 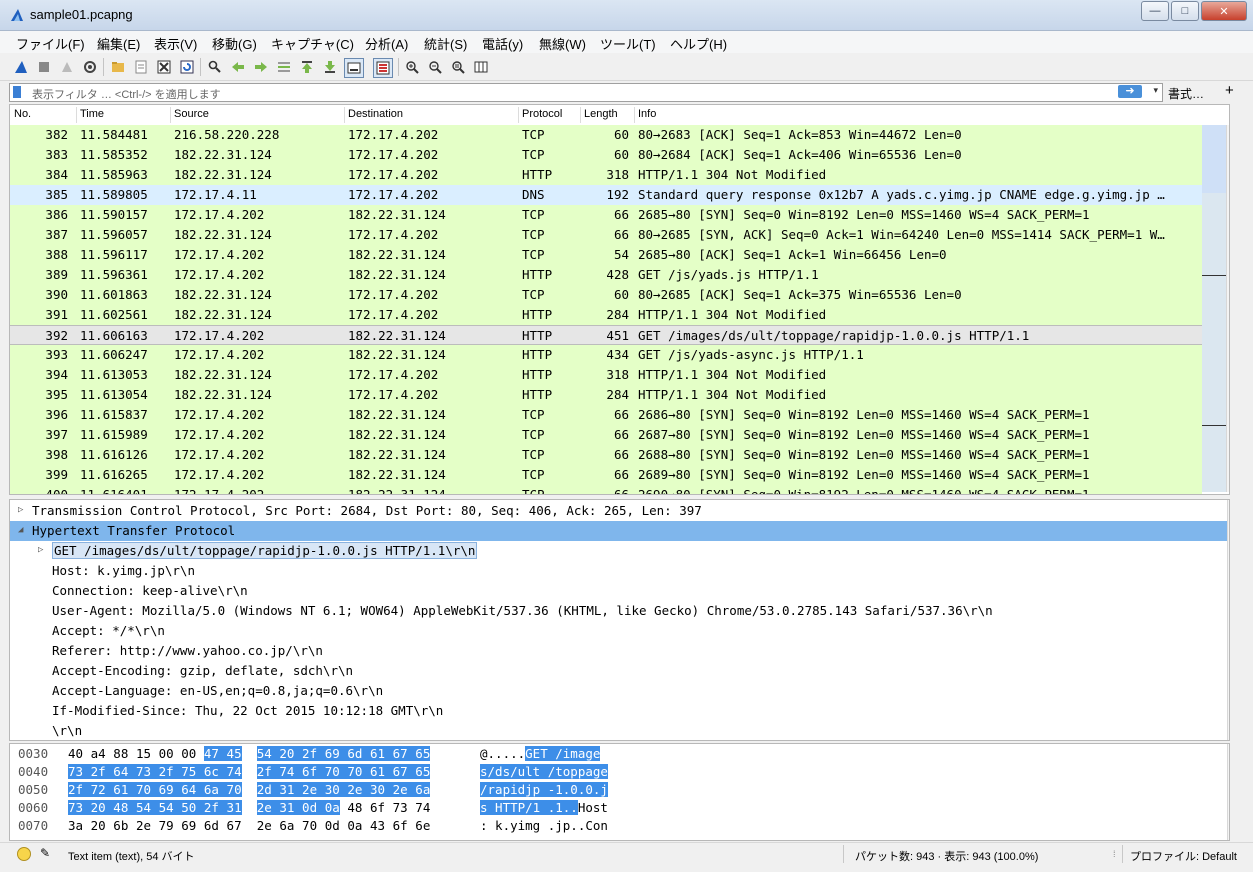 I want to click on minimize-button: —, so click(x=1155, y=11).